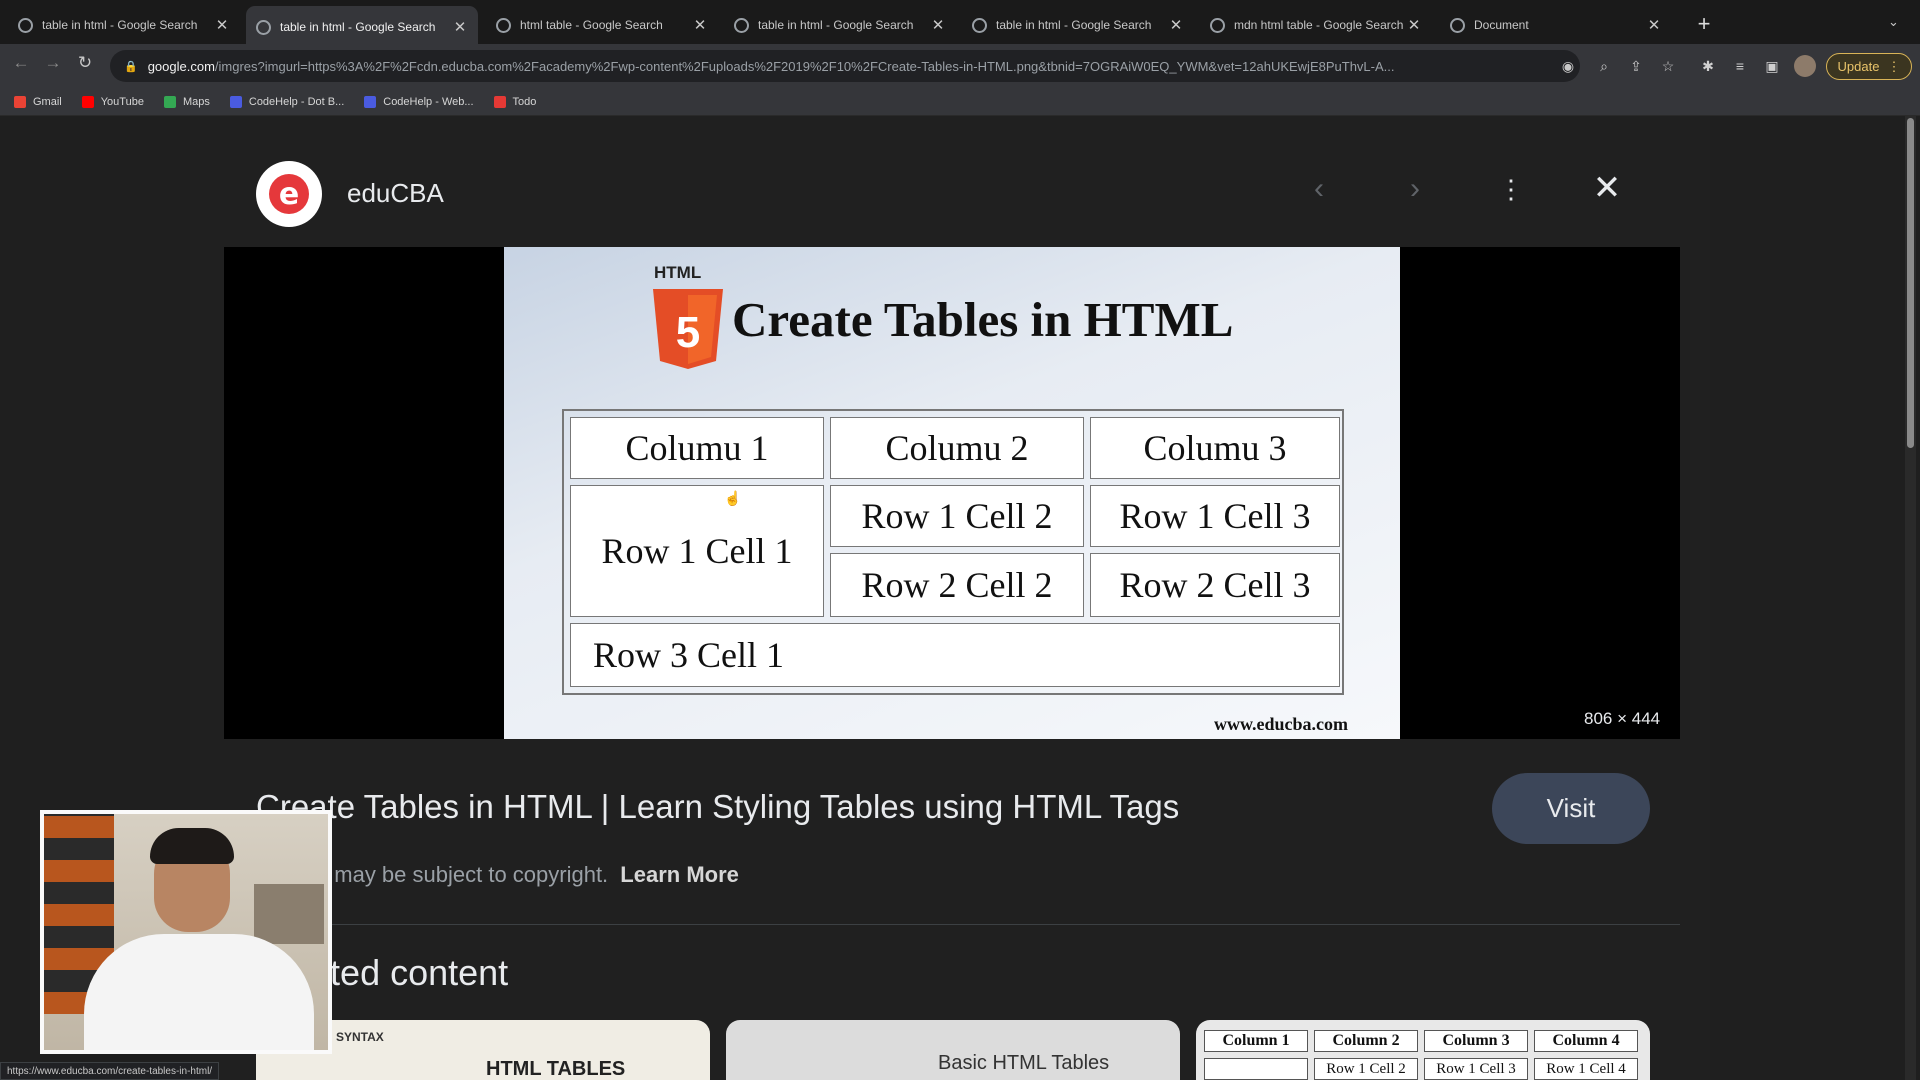  Describe the element at coordinates (957, 585) in the screenshot. I see `table-cell: Row 2 Cell 2` at that location.